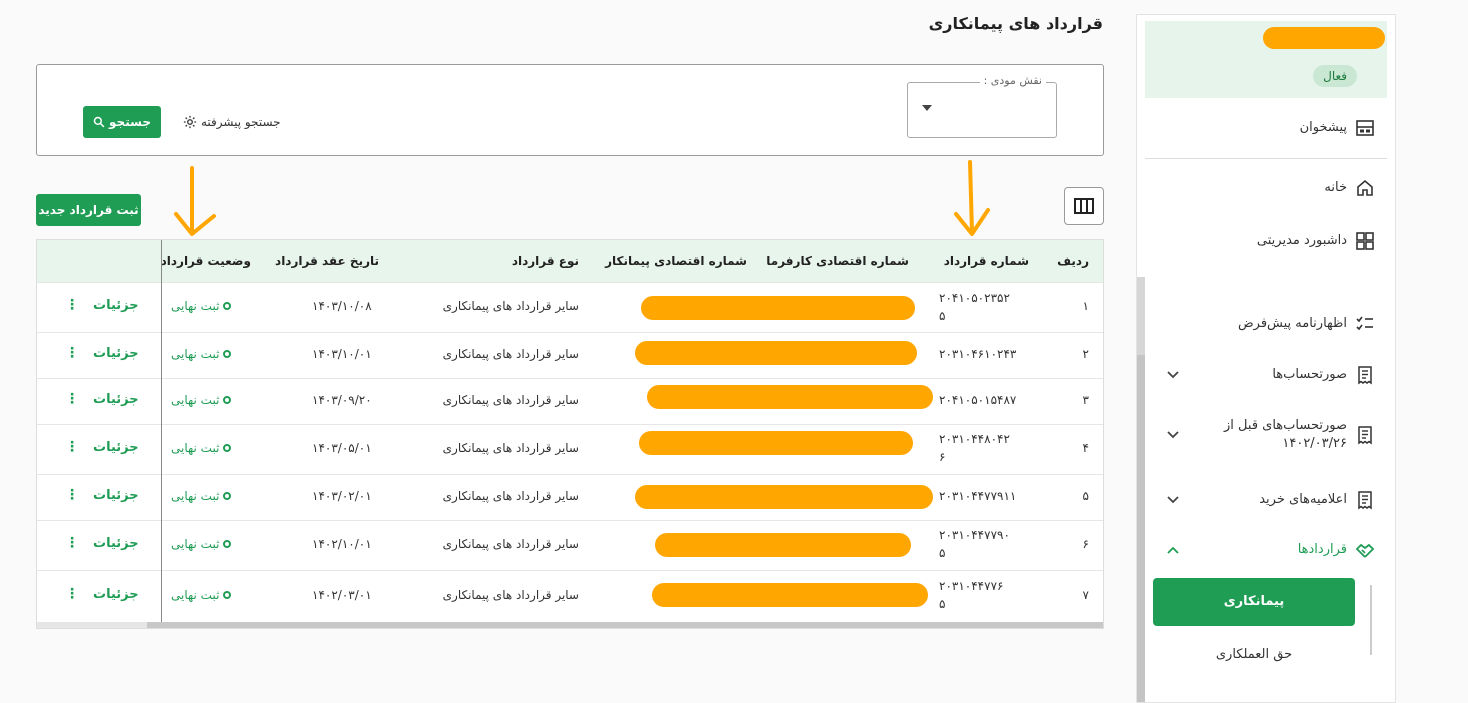 Image resolution: width=1468 pixels, height=703 pixels. I want to click on sidebar-subitem-commission: حق العملکاری, so click(1254, 655).